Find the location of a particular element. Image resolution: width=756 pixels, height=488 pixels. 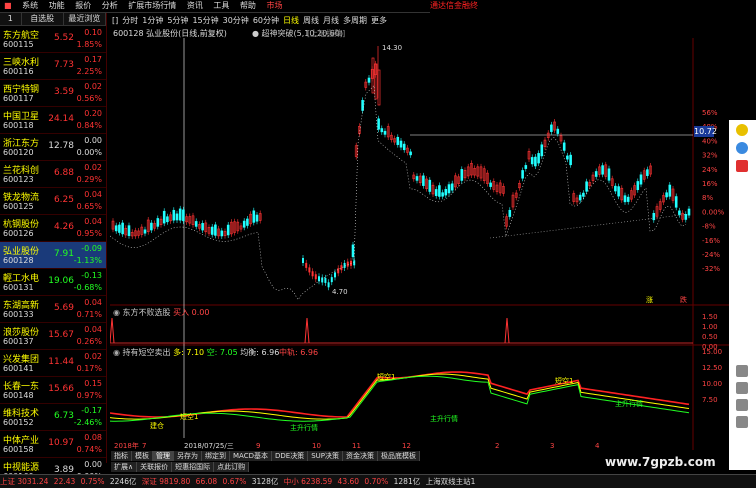

app-logo-icon: ■ is located at coordinates (8, 6).